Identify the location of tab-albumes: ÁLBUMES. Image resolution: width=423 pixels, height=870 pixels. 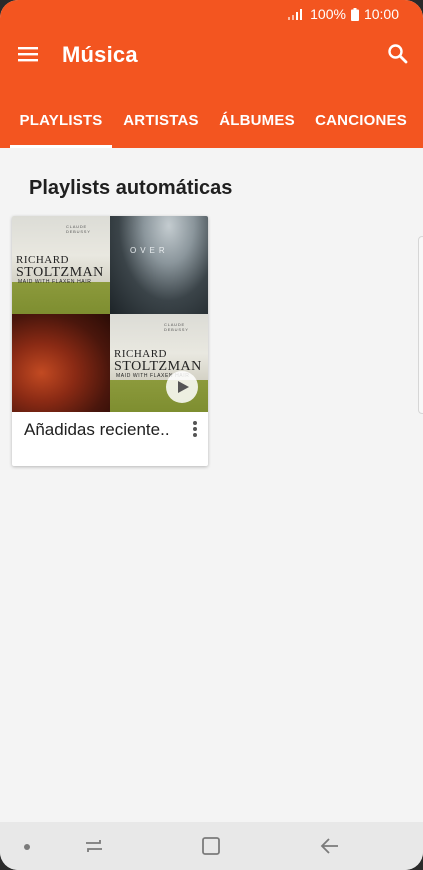
(257, 124).